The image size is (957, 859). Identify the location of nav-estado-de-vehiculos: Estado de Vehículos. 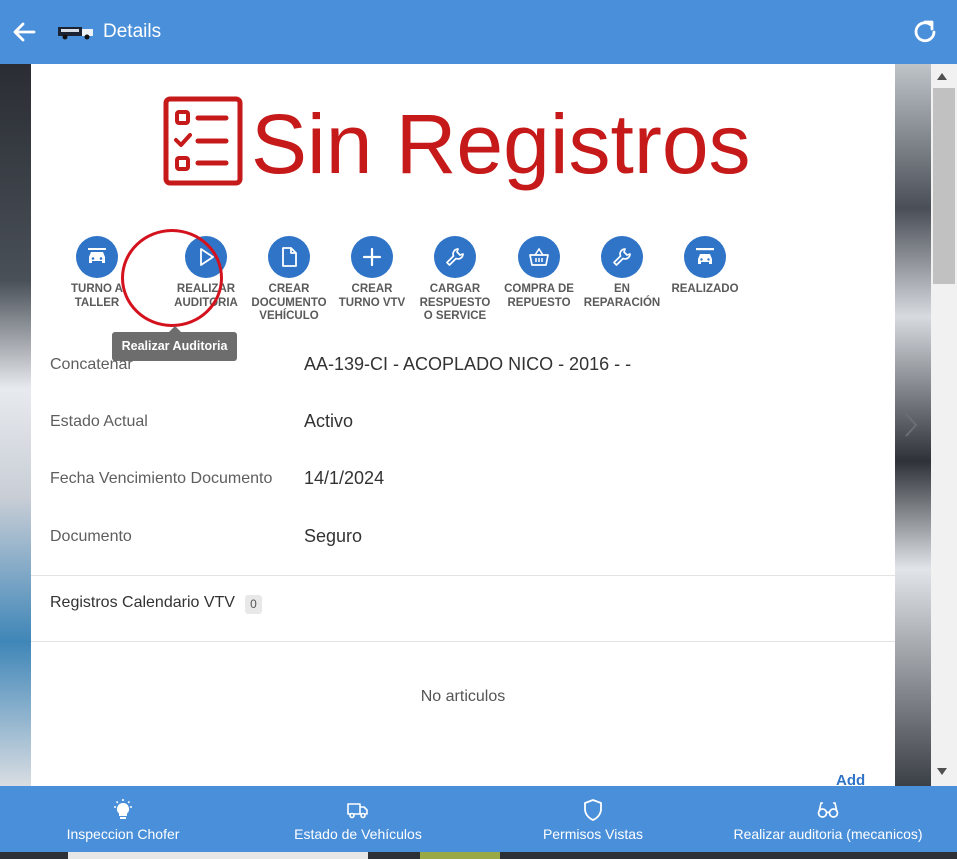
(358, 819).